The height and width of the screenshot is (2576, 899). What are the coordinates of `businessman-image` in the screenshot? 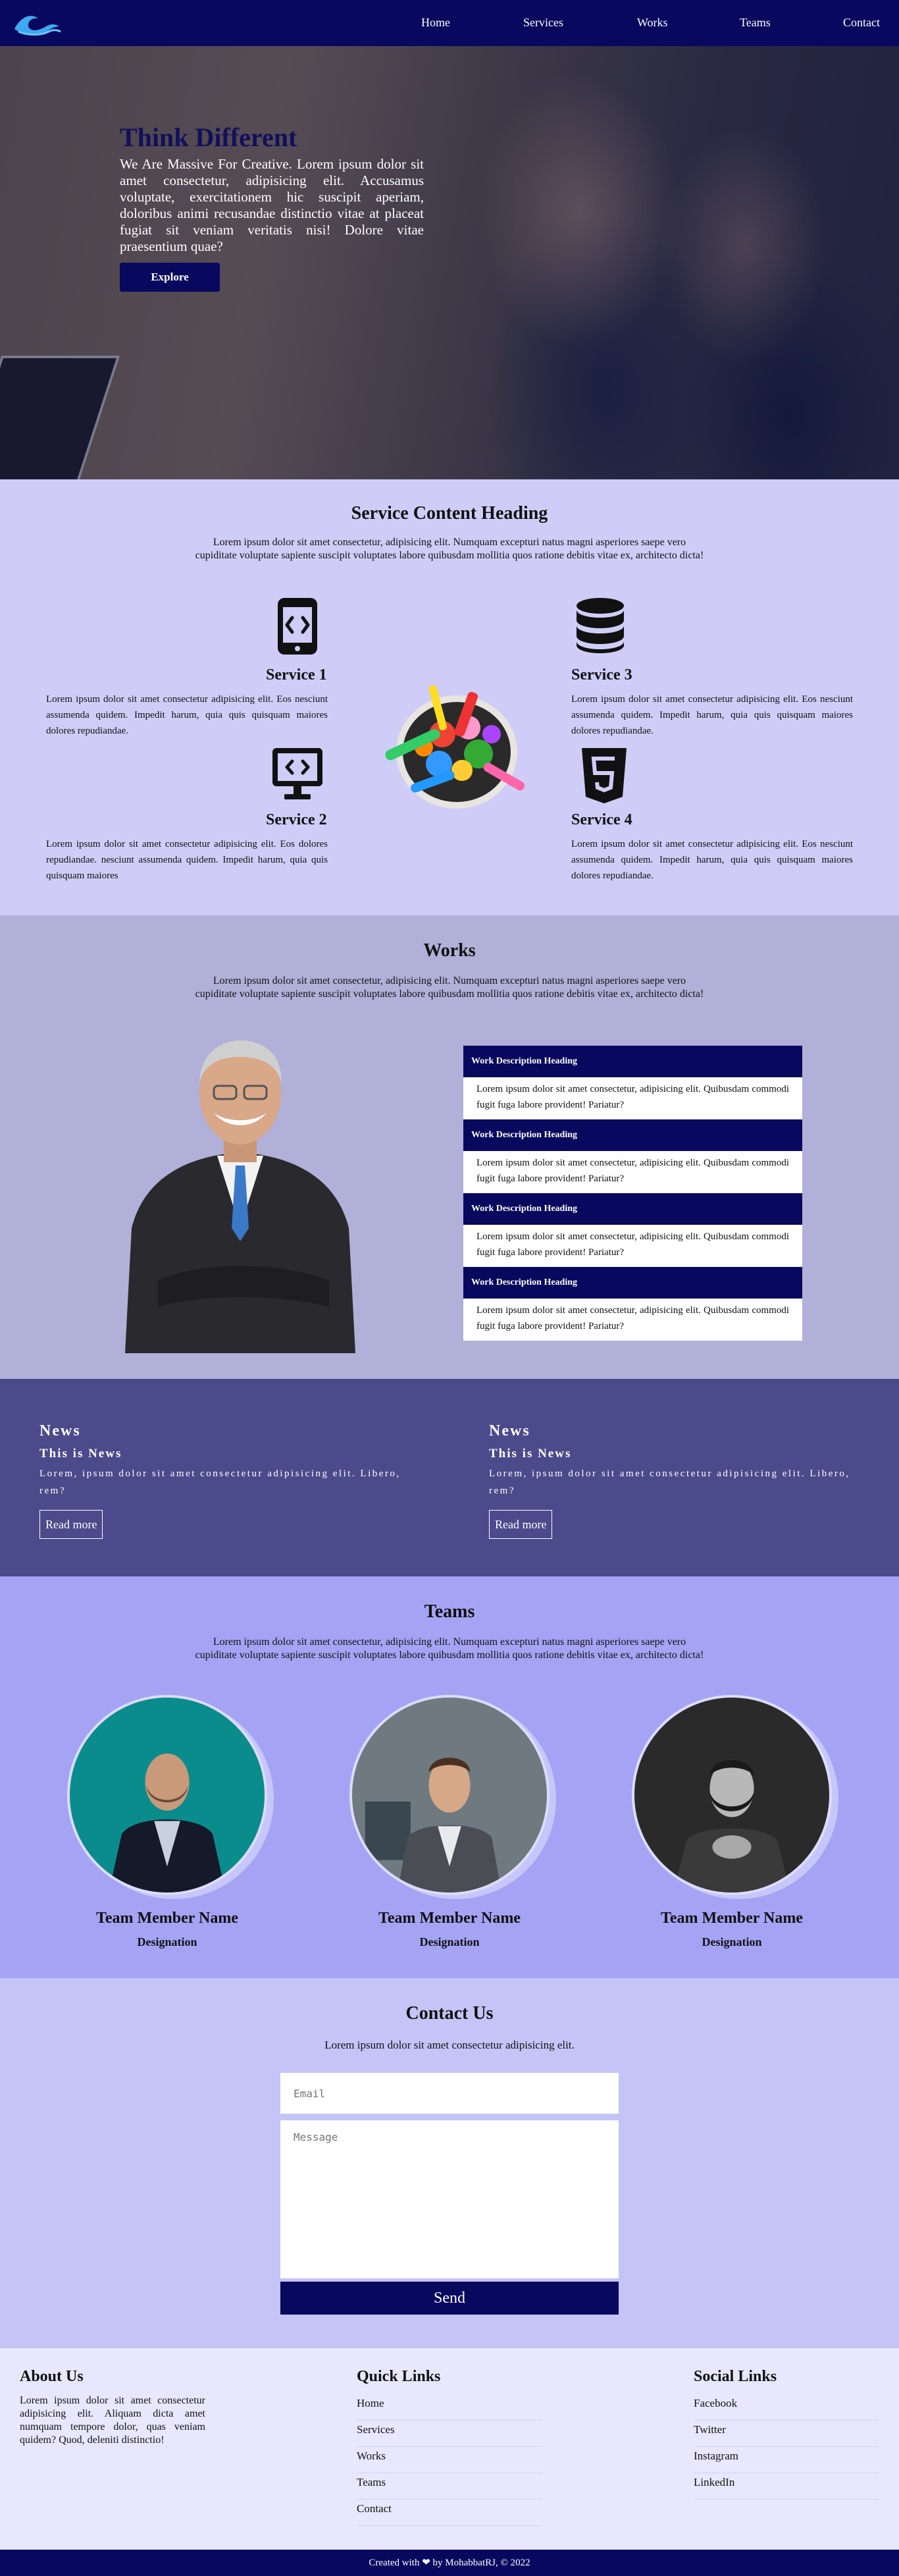 It's located at (240, 1196).